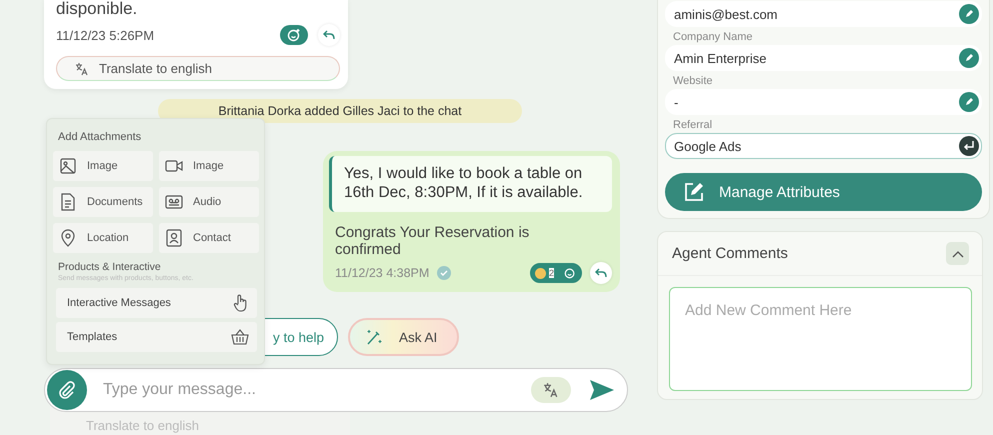  What do you see at coordinates (100, 137) in the screenshot?
I see `menu-heading: Add Attachments` at bounding box center [100, 137].